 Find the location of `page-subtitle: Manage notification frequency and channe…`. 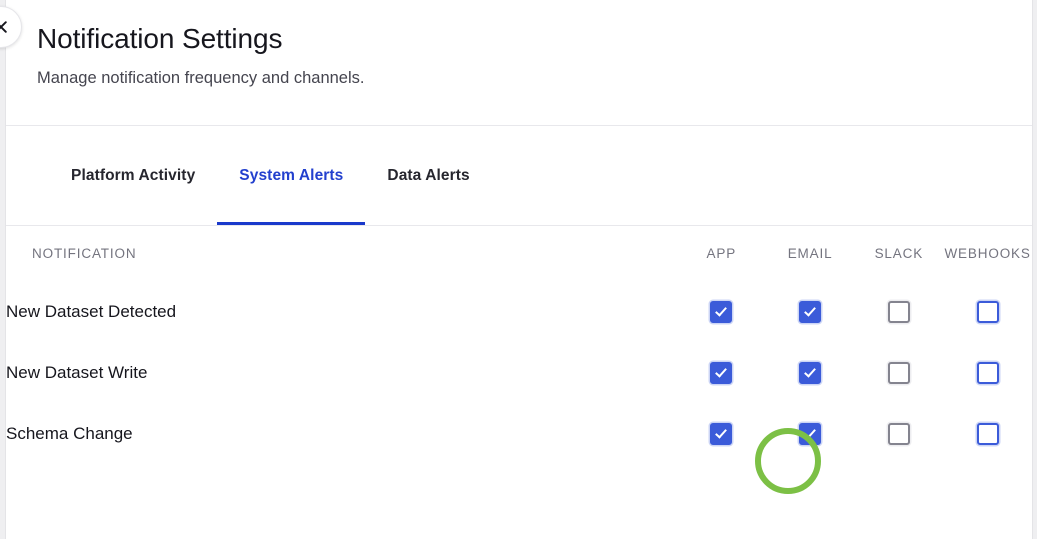

page-subtitle: Manage notification frequency and channe… is located at coordinates (201, 77).